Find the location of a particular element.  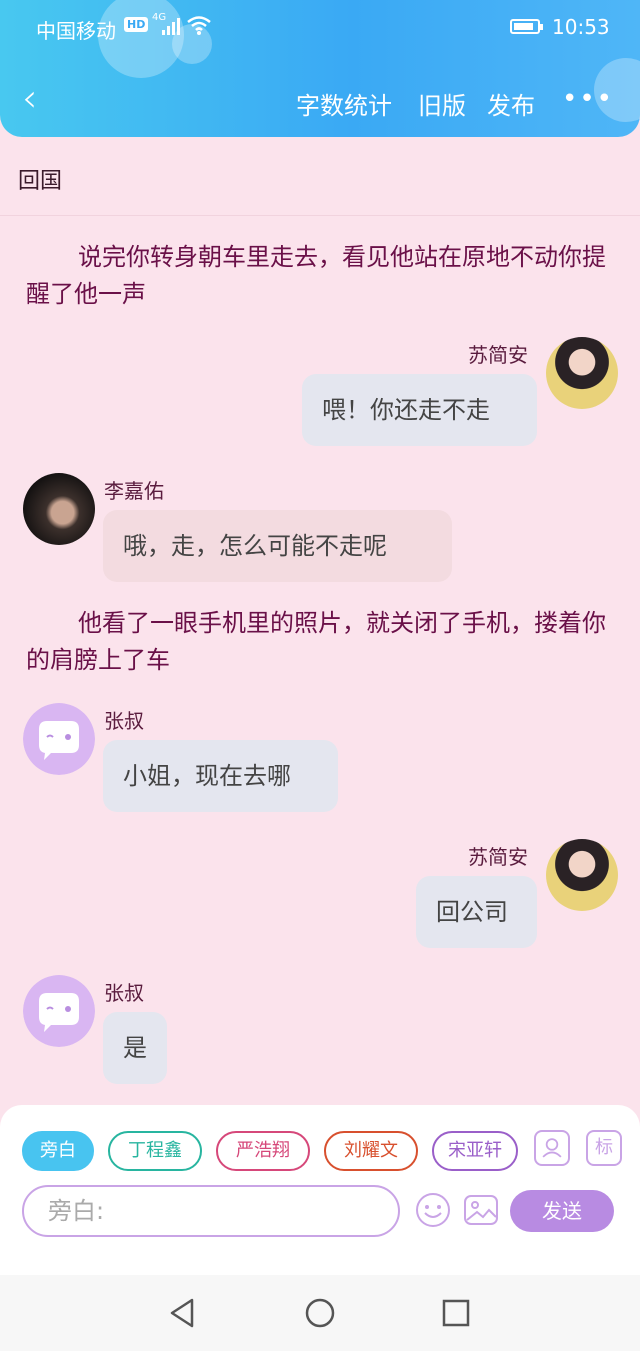

message-bubble: 小姐，现在去哪 is located at coordinates (220, 776).